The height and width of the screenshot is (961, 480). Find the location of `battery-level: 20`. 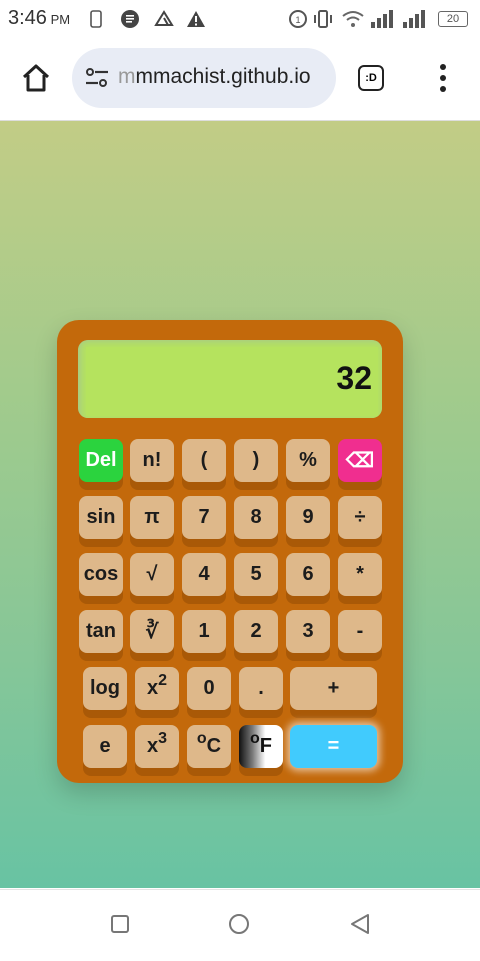

battery-level: 20 is located at coordinates (453, 19).